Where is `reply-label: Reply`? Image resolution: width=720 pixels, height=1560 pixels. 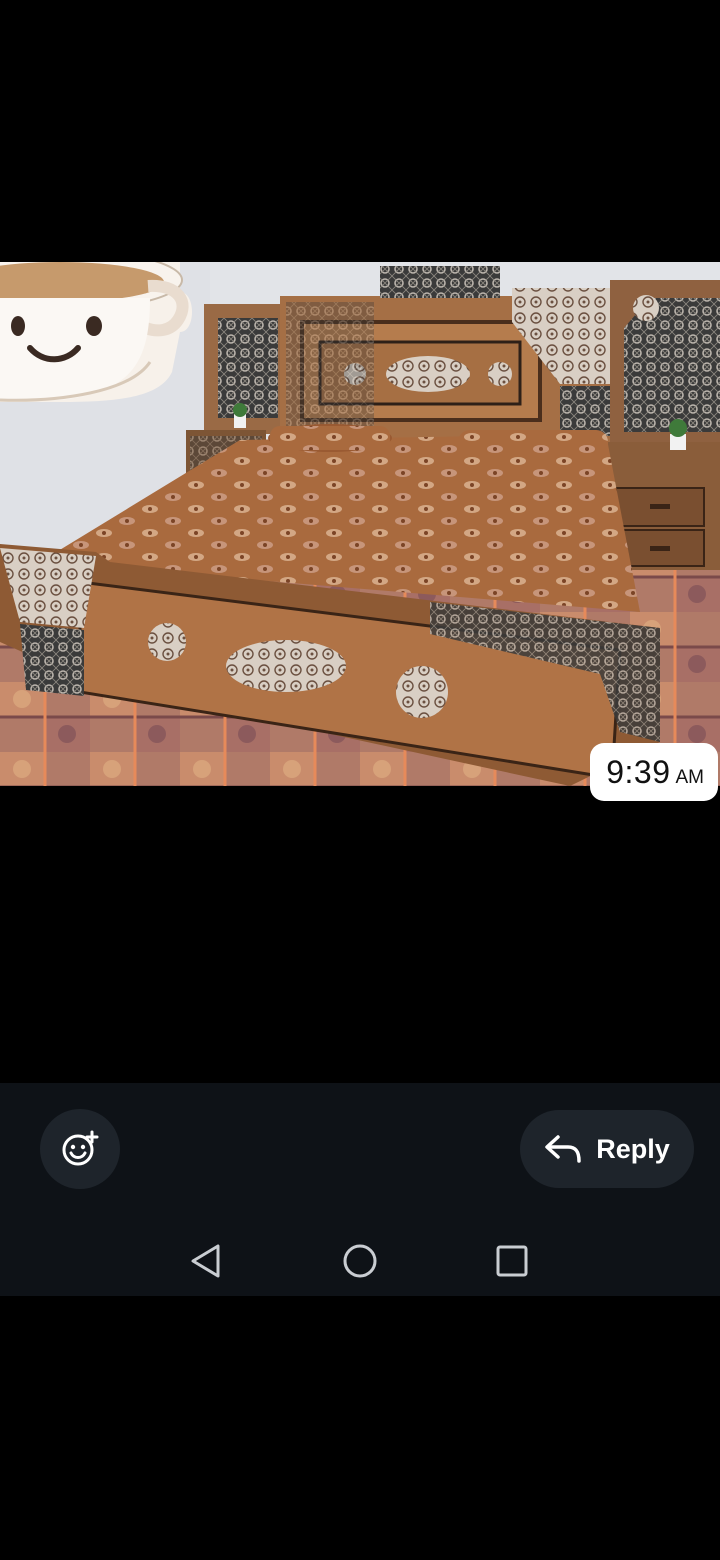 reply-label: Reply is located at coordinates (633, 1148).